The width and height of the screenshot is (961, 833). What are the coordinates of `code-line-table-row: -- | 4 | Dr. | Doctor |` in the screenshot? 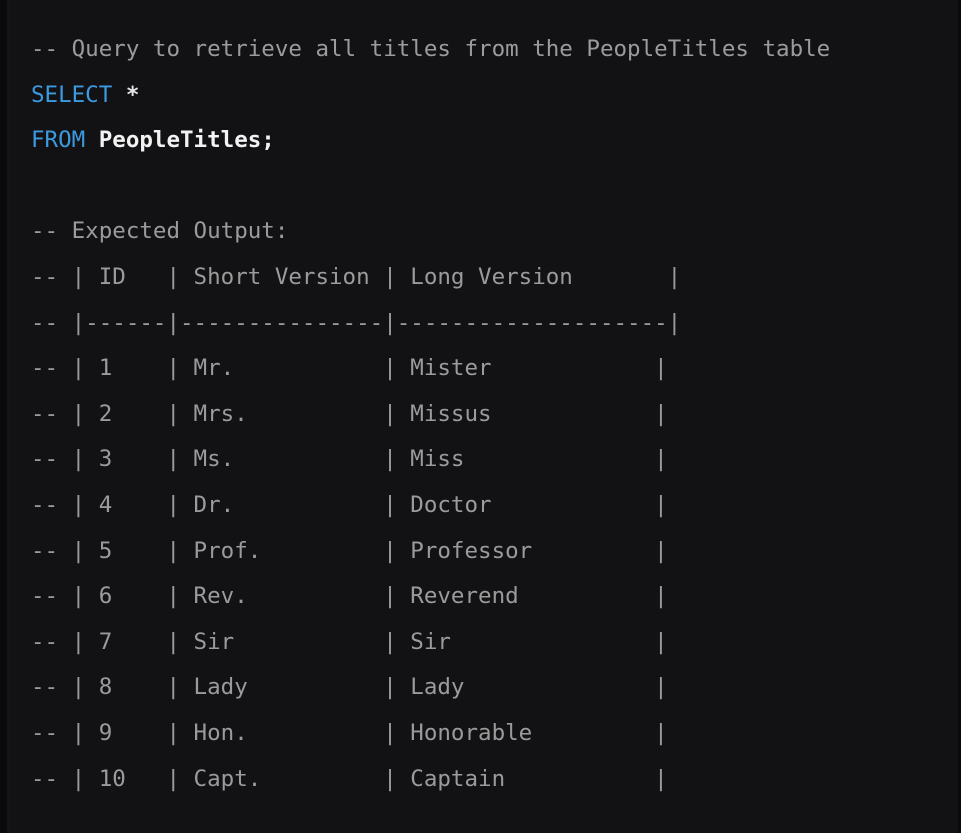 It's located at (484, 506).